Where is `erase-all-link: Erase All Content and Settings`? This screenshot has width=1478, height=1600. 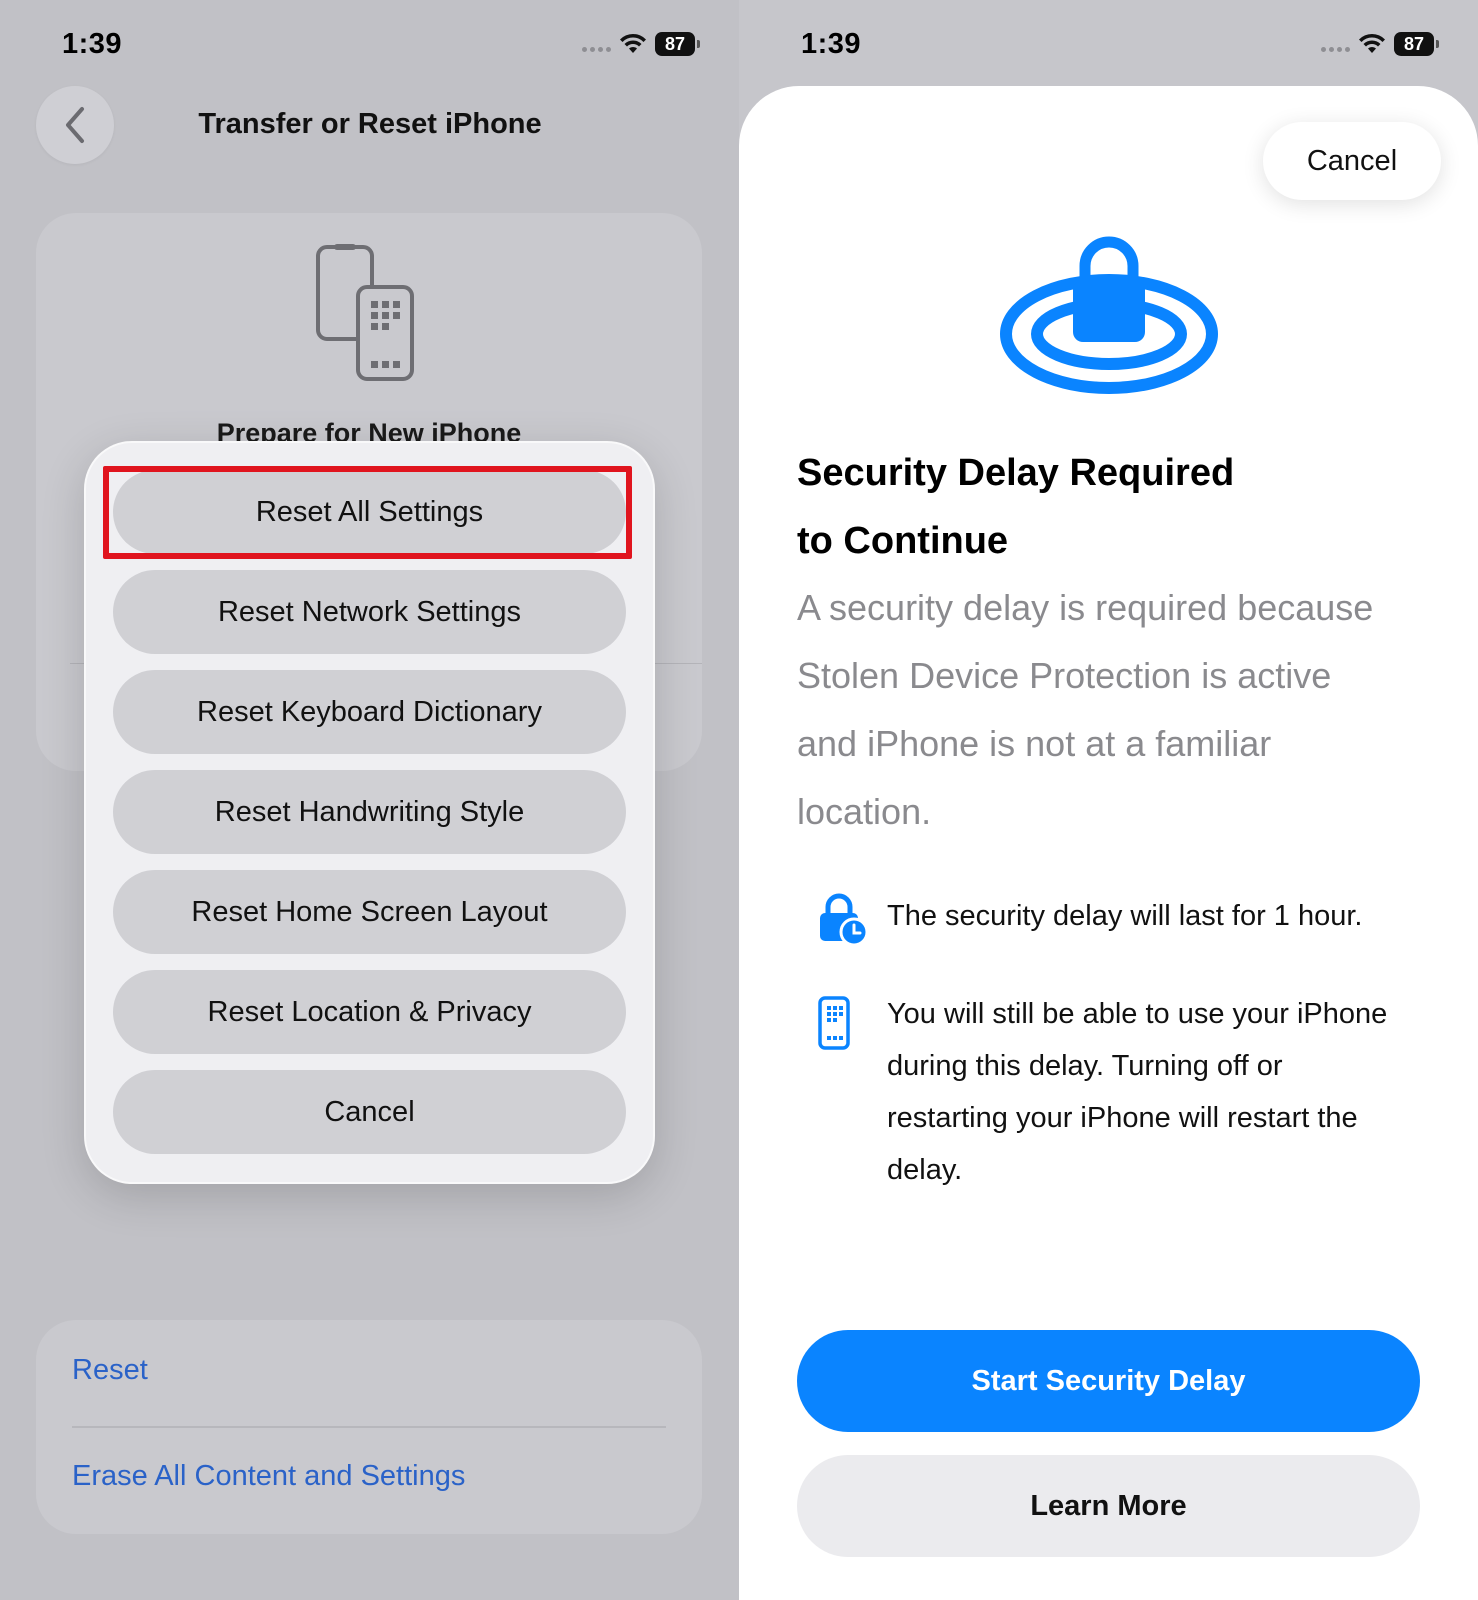
erase-all-link: Erase All Content and Settings is located at coordinates (268, 1476).